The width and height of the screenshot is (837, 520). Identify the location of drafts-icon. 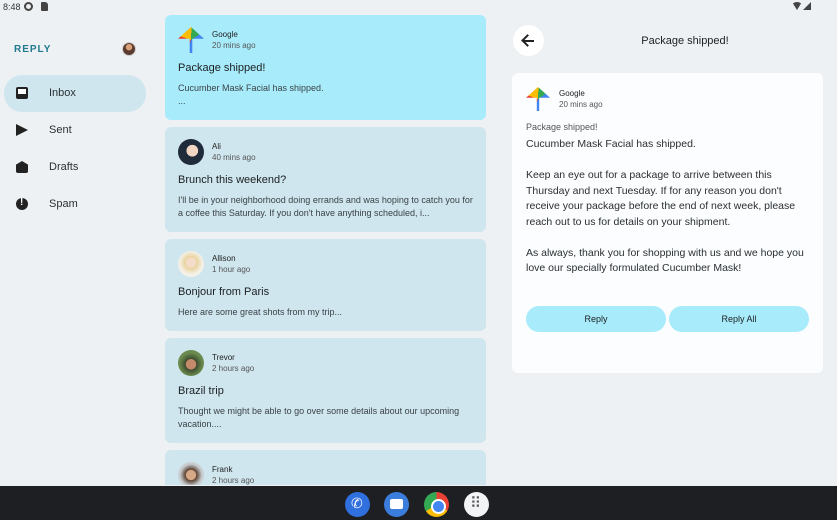
(22, 167).